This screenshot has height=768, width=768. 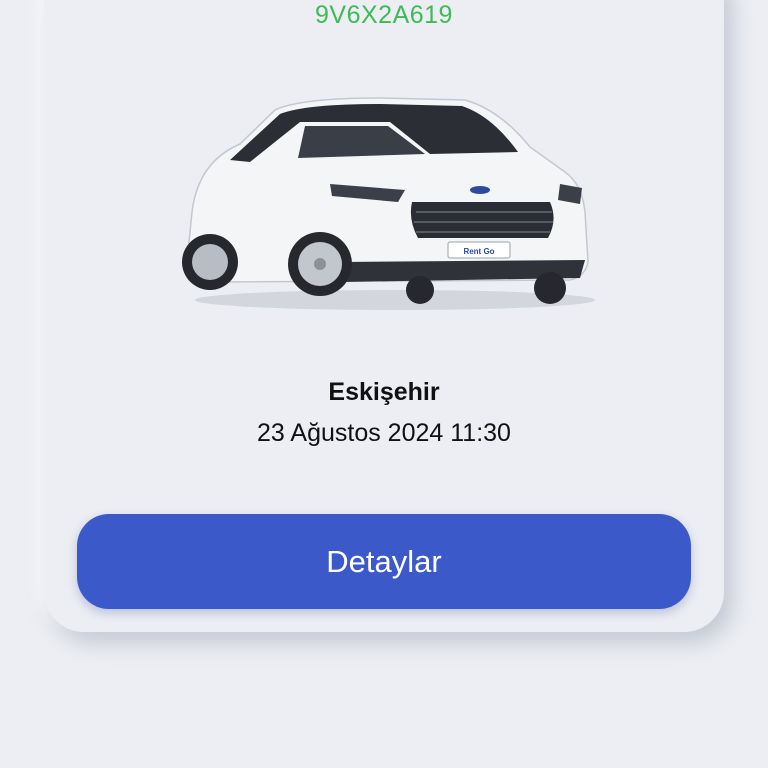 What do you see at coordinates (420, 290) in the screenshot?
I see `car-wheel-back-right` at bounding box center [420, 290].